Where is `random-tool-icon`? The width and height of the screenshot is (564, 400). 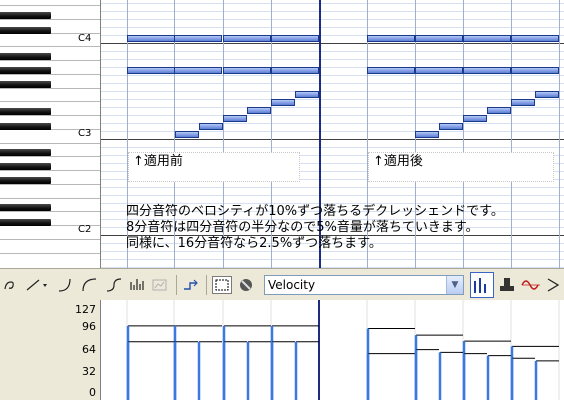
random-tool-icon is located at coordinates (138, 285).